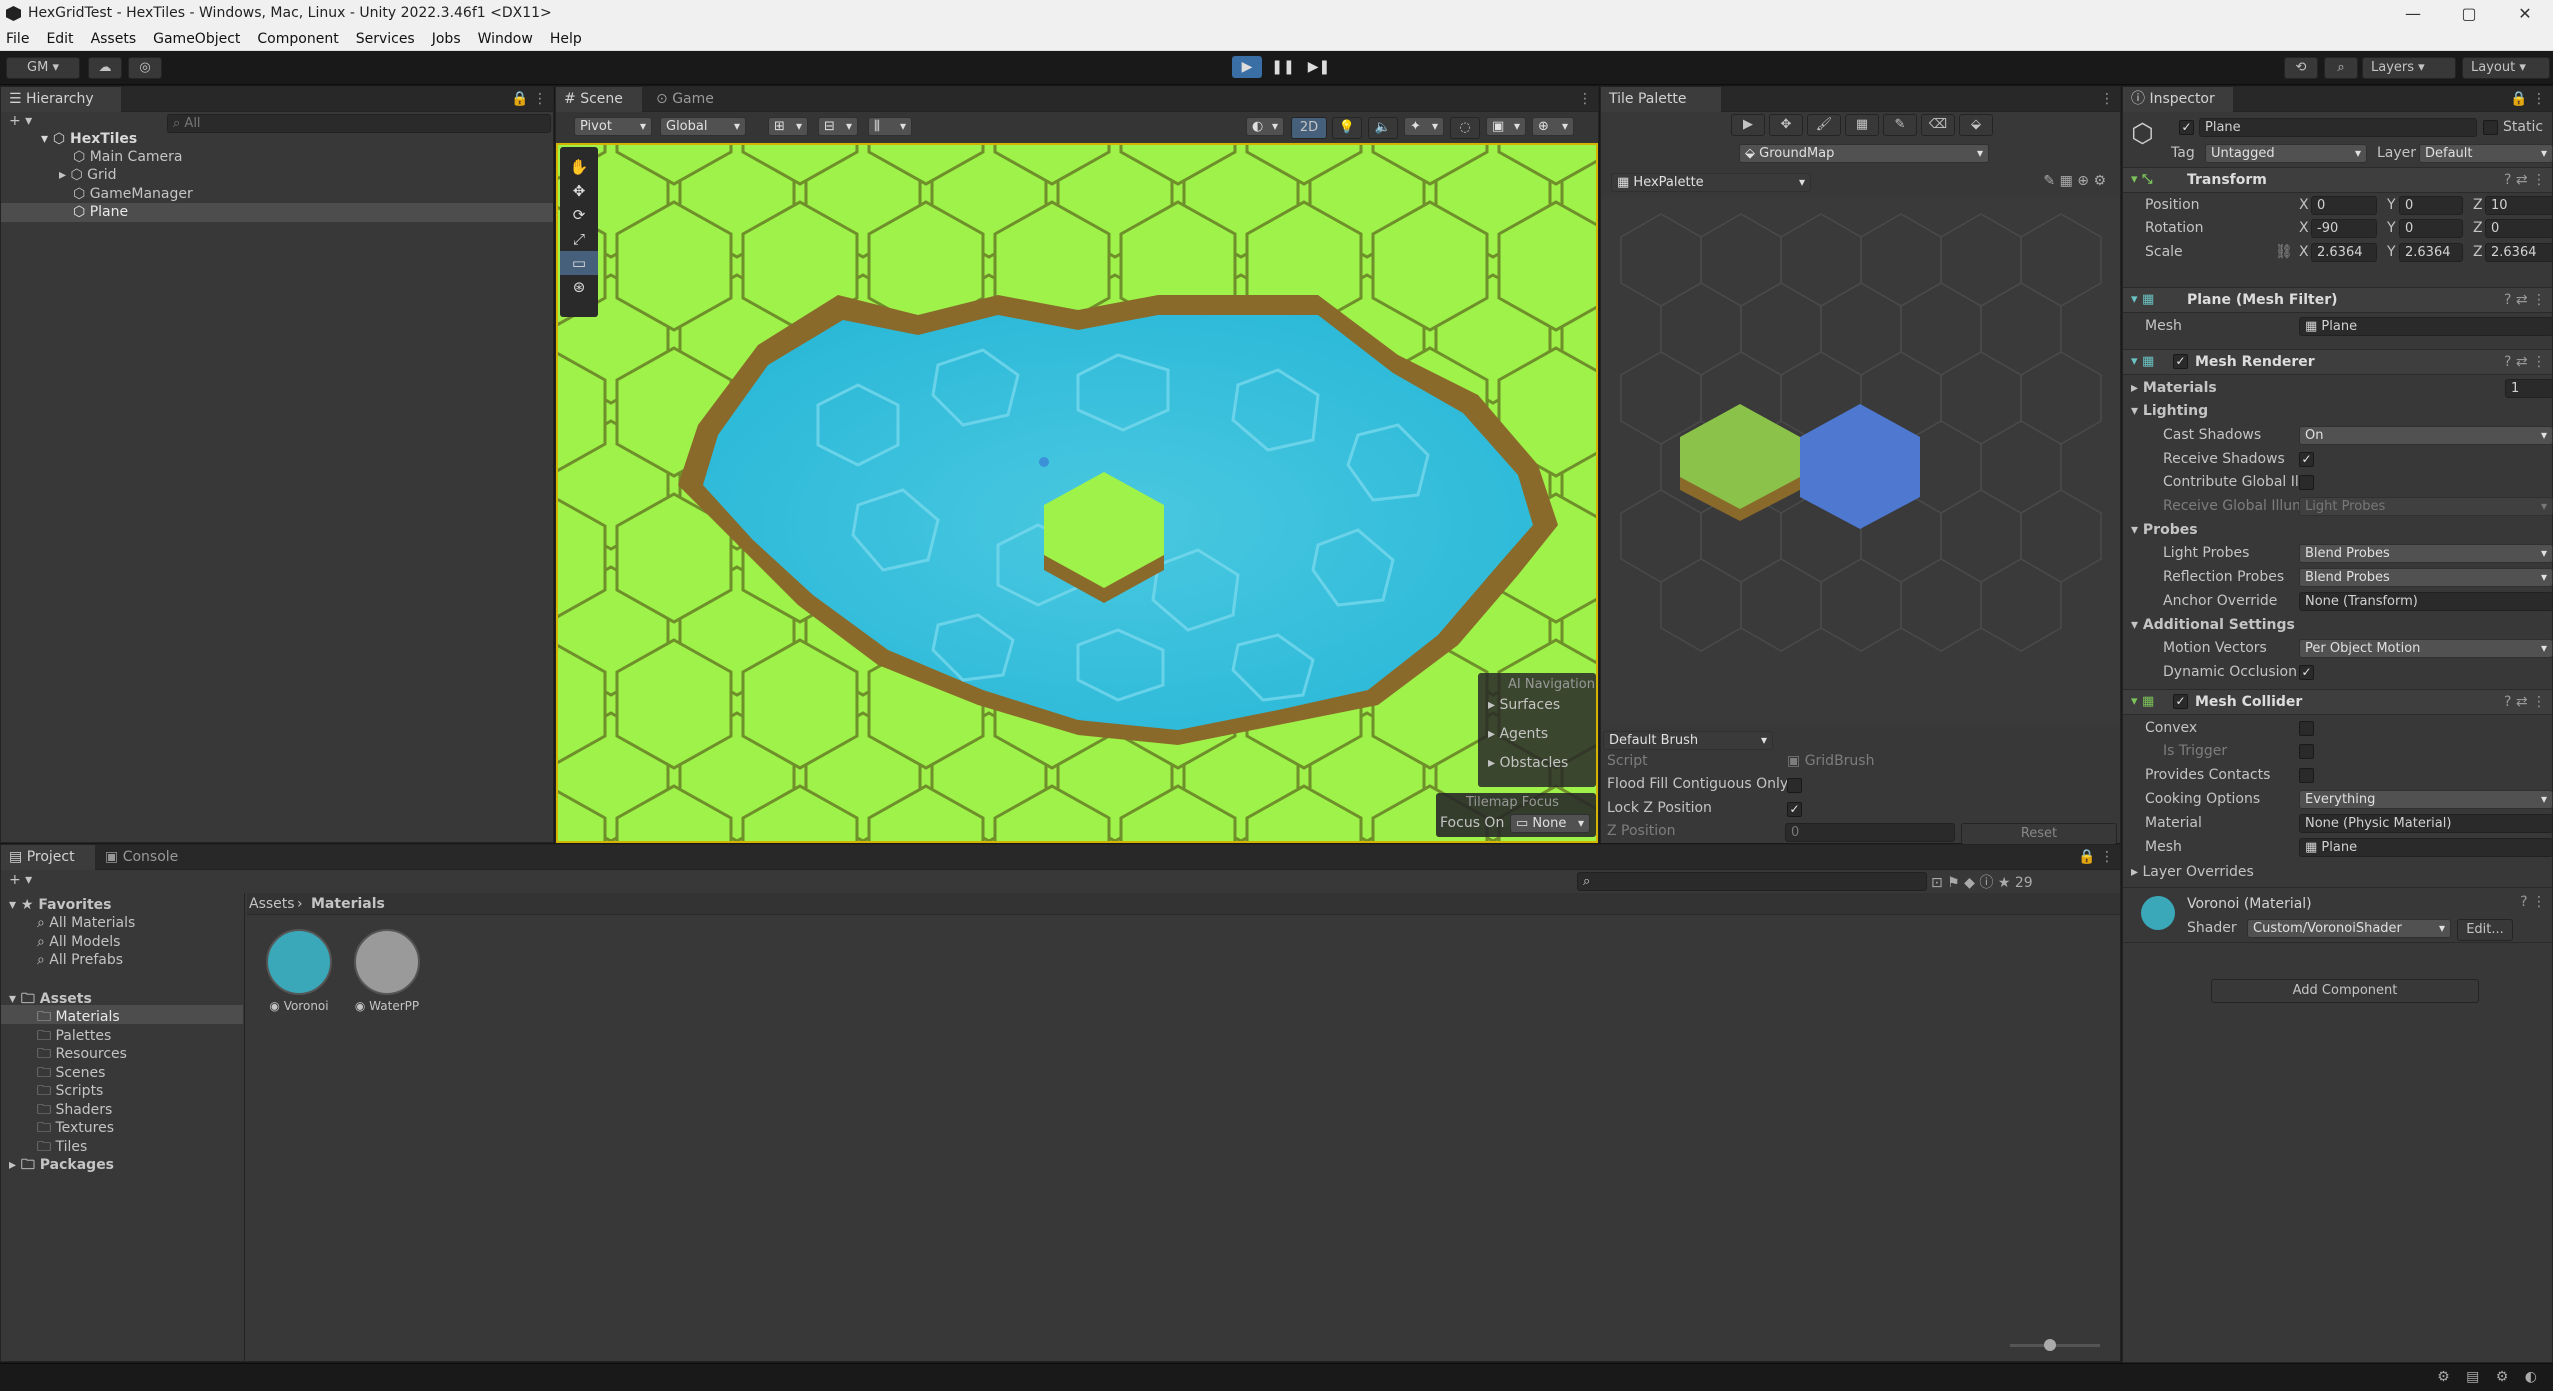 Image resolution: width=2553 pixels, height=1391 pixels. I want to click on project-menu-icon: 🔒 ⋮, so click(2096, 857).